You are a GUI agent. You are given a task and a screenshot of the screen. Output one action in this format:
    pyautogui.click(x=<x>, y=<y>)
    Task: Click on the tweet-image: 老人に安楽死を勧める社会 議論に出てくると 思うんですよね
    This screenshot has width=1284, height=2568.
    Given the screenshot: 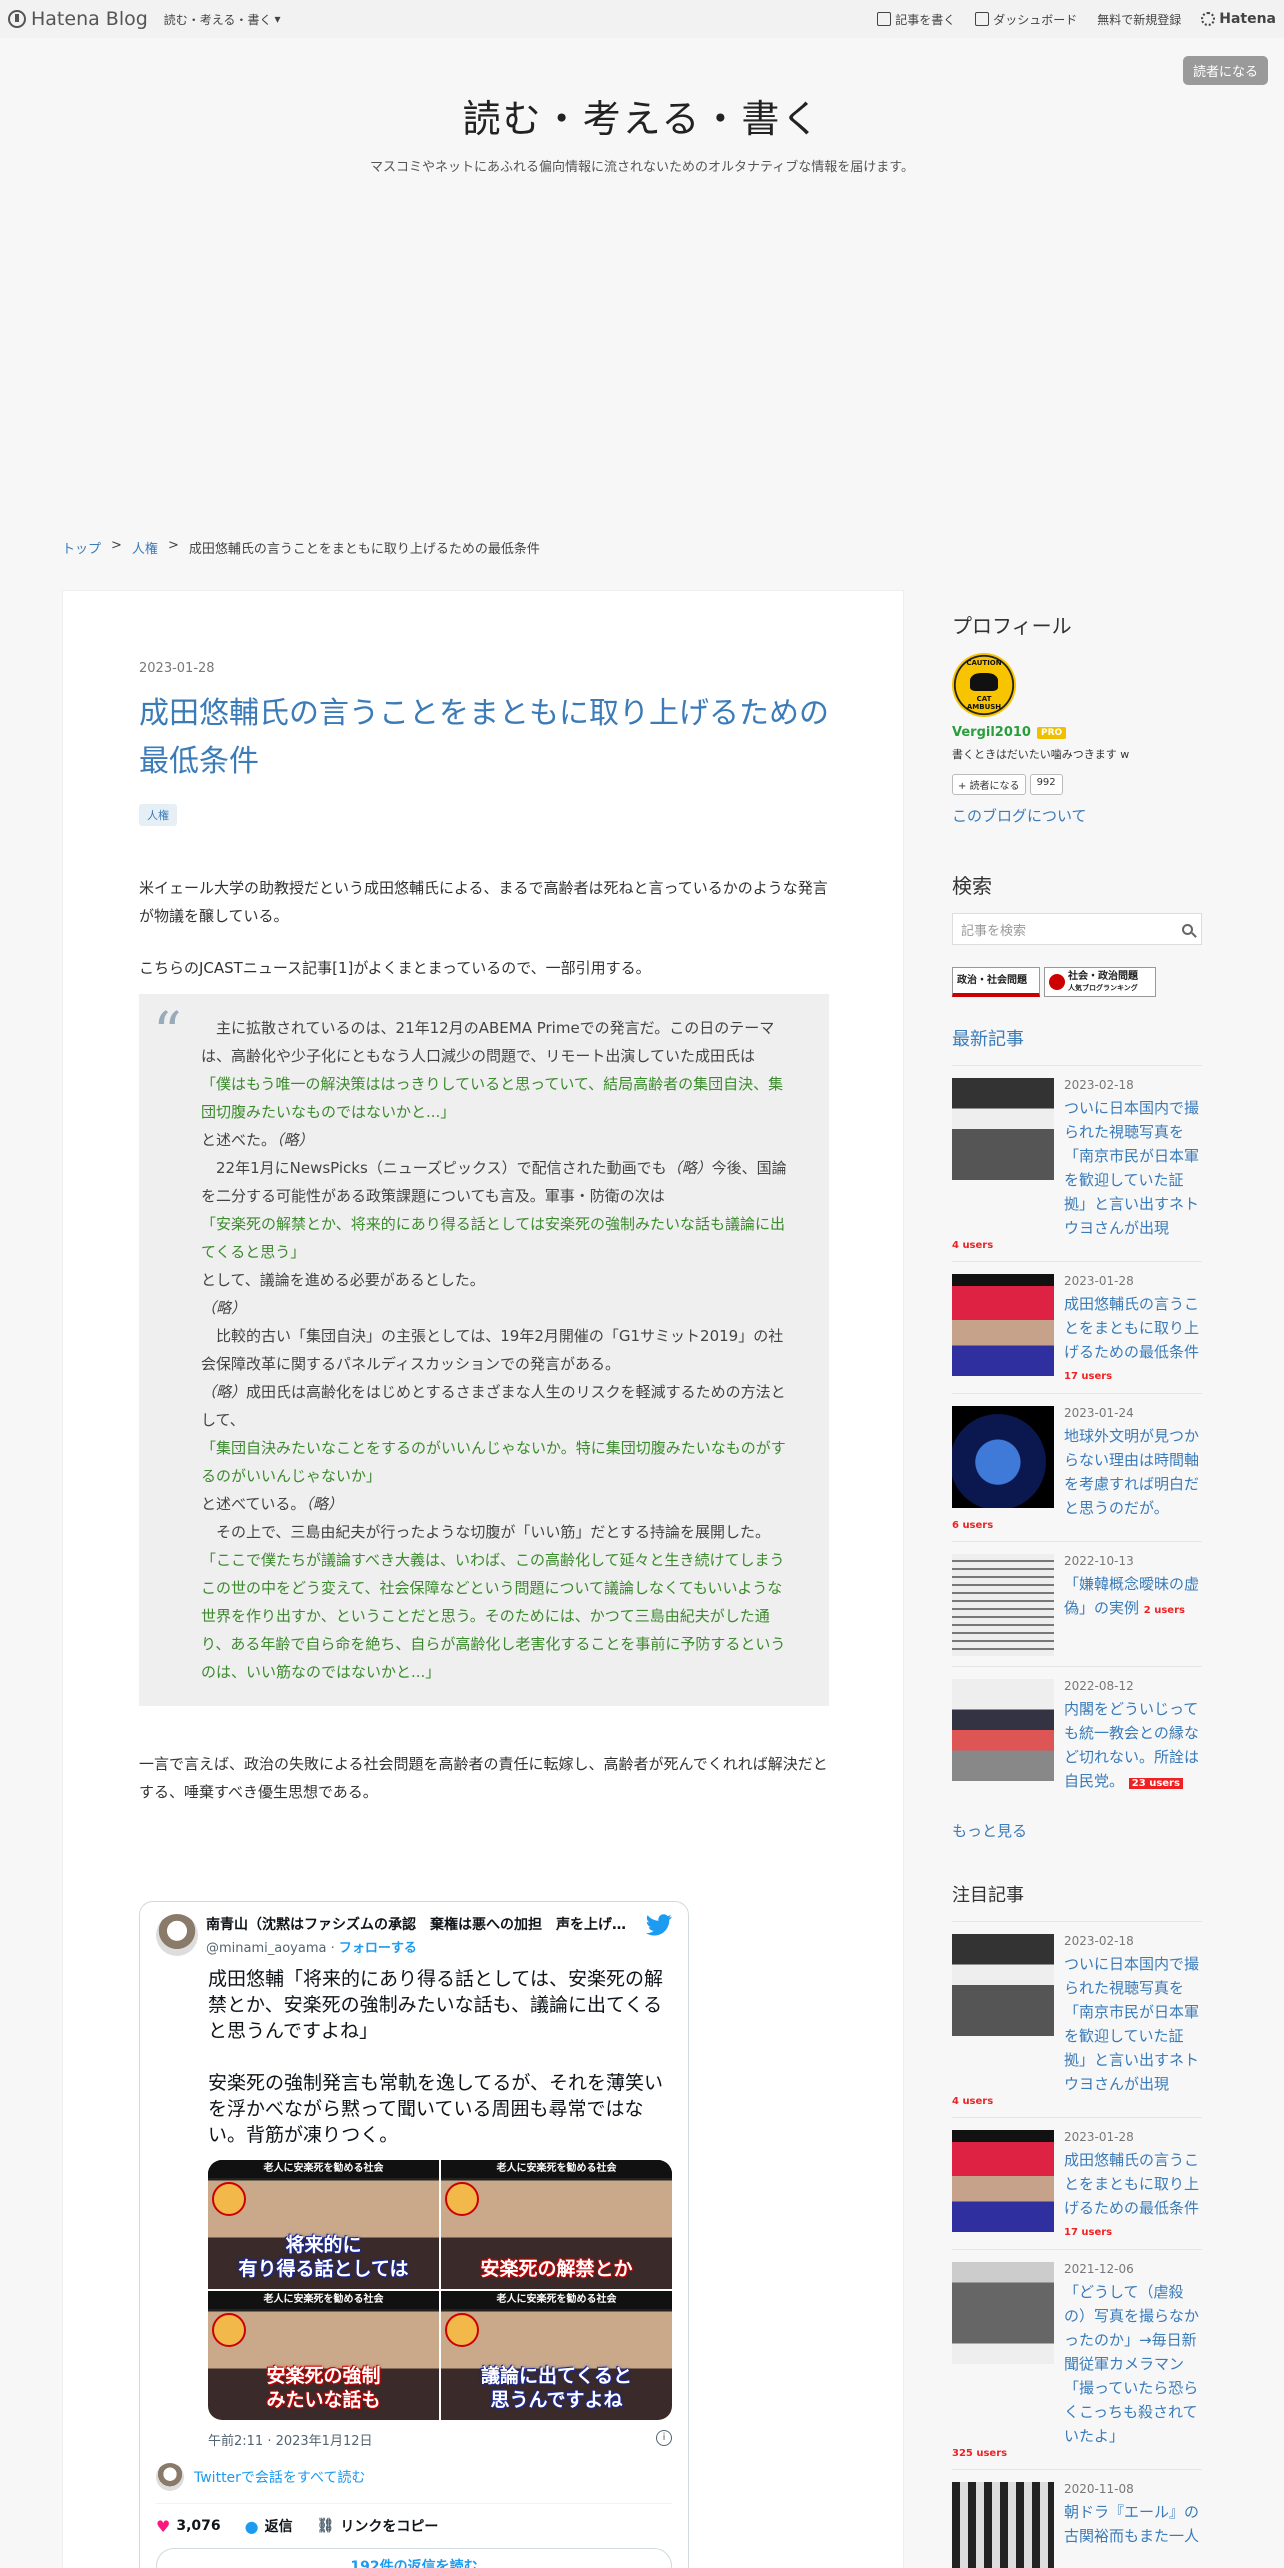 What is the action you would take?
    pyautogui.click(x=556, y=2355)
    